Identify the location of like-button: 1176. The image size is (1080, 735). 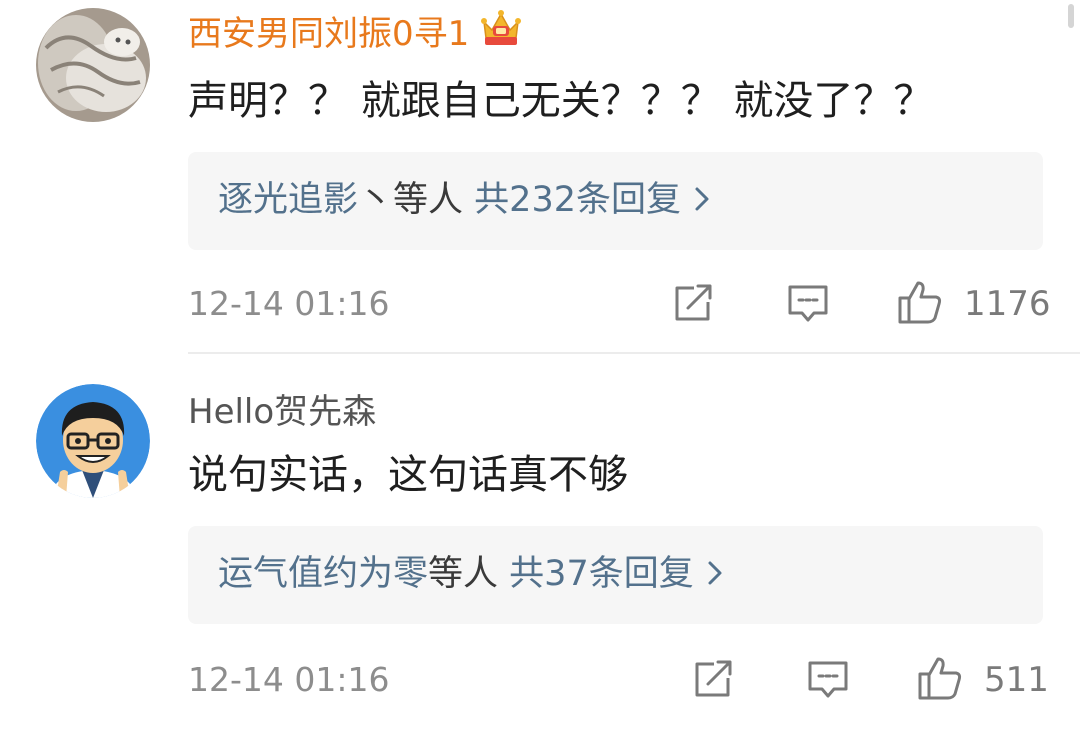
(973, 304).